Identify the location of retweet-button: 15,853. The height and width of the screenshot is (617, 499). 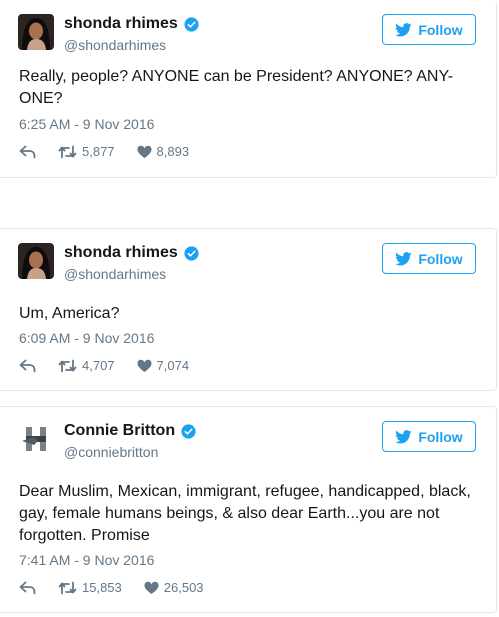
(90, 587).